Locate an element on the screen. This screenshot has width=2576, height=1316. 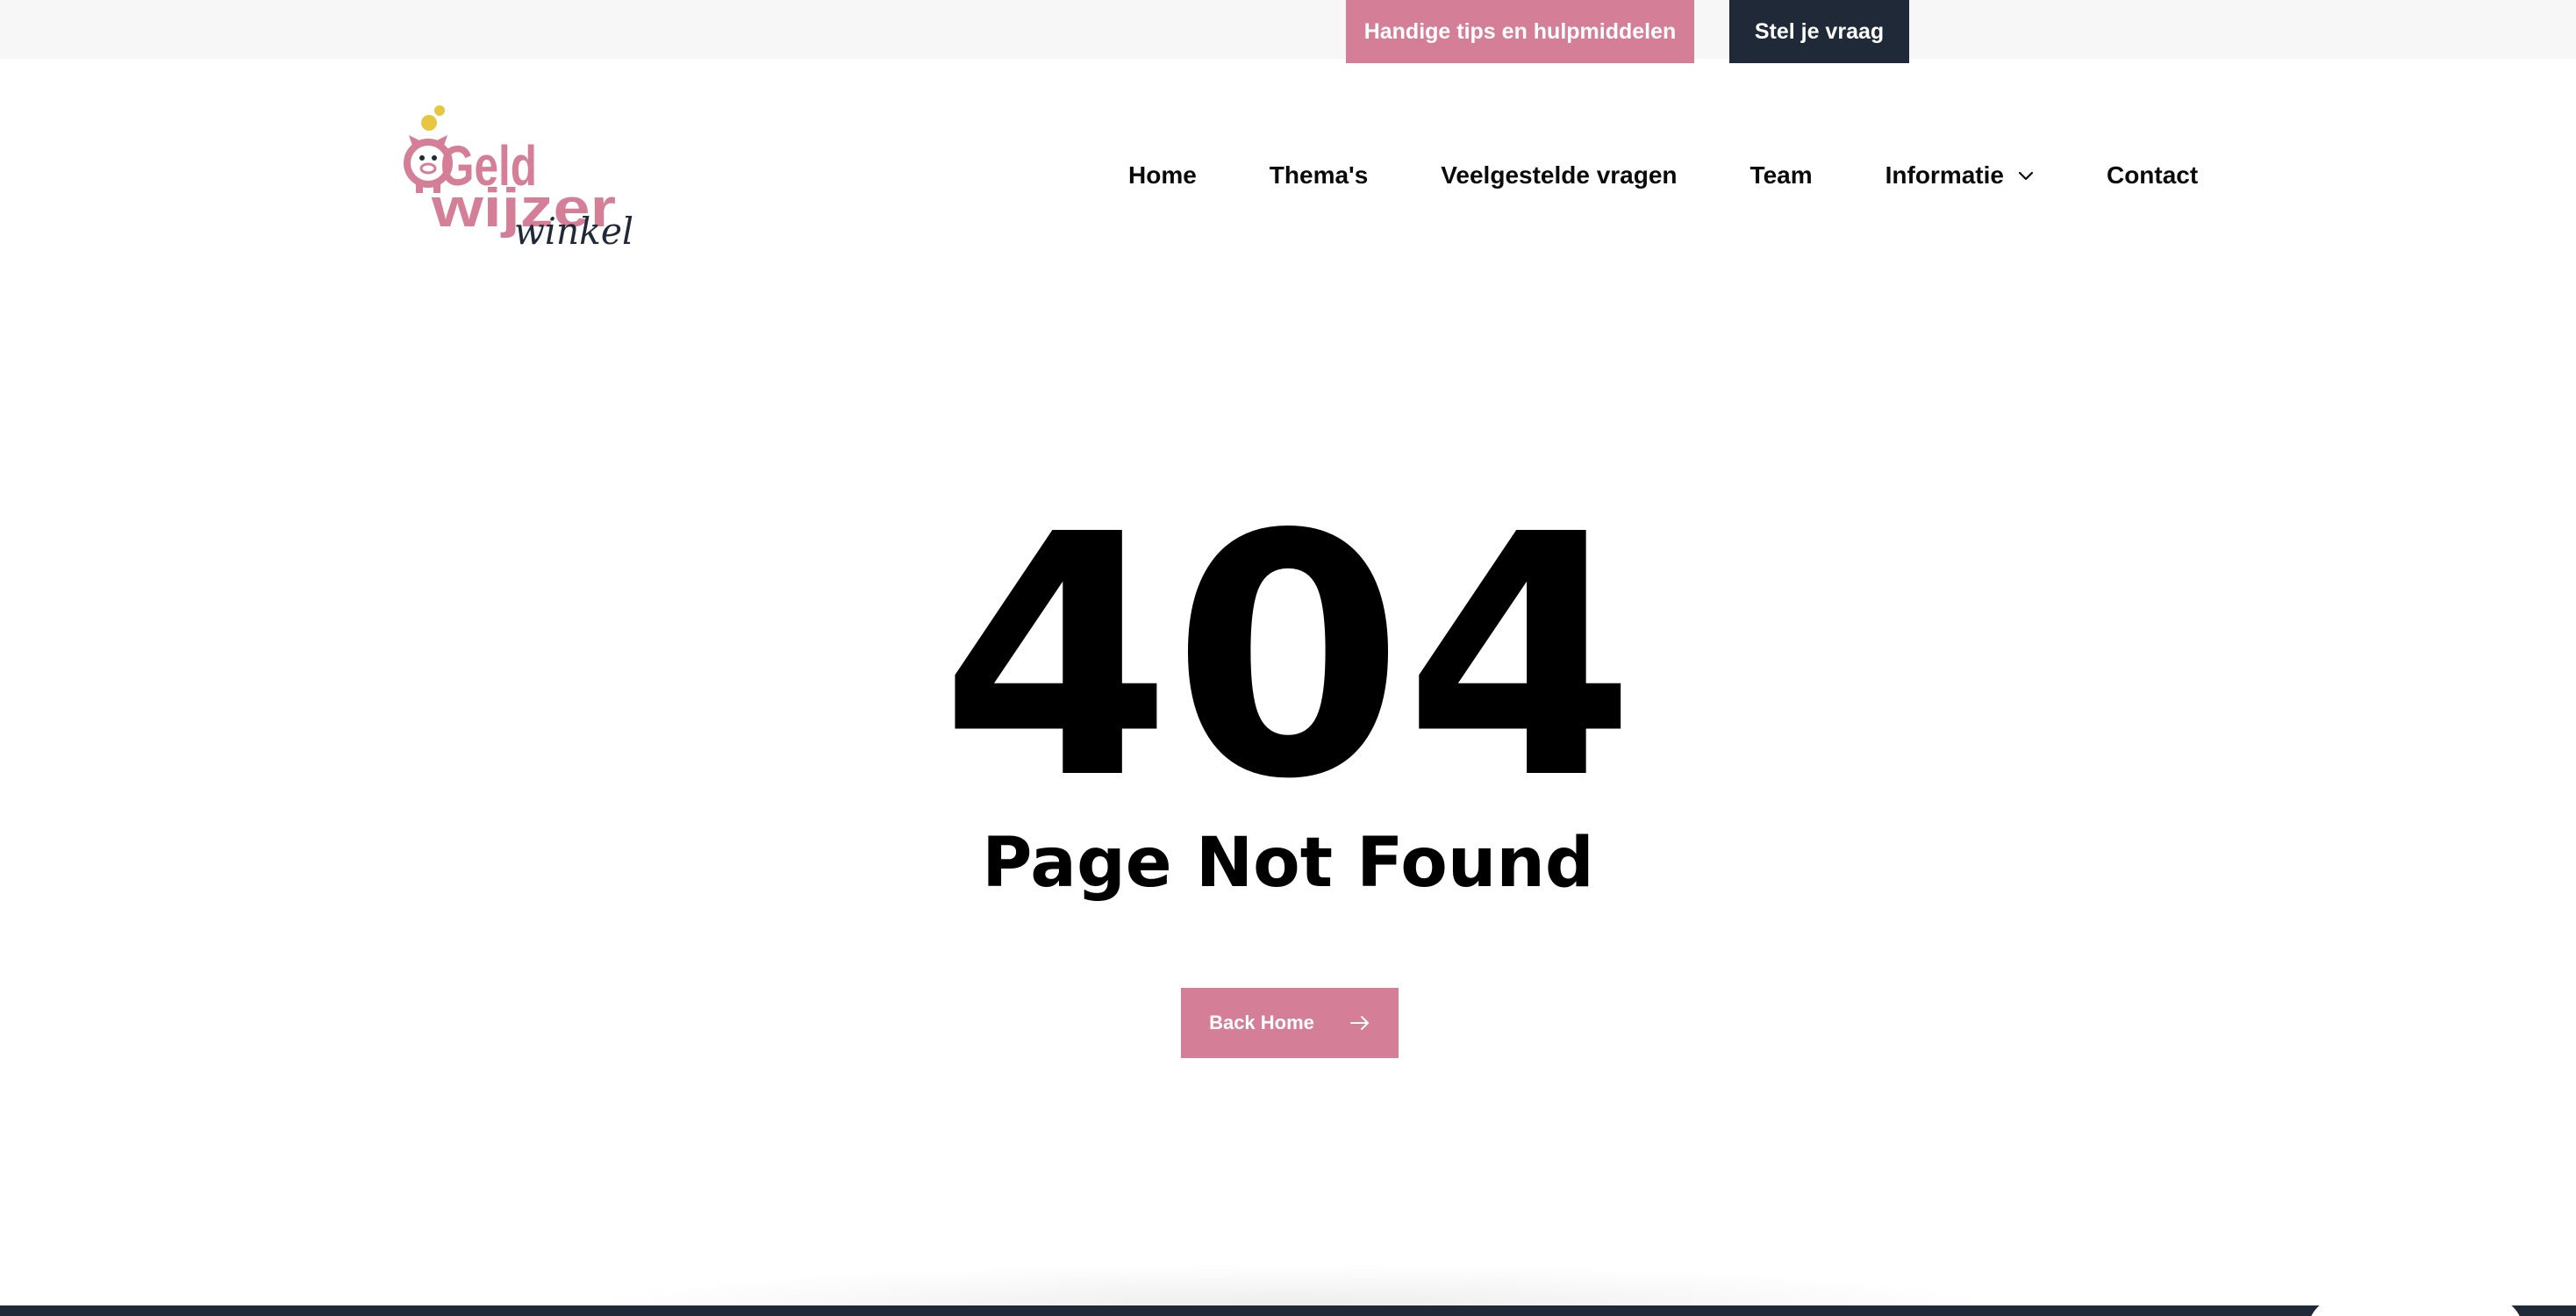
footer-shadow is located at coordinates (1289, 1284).